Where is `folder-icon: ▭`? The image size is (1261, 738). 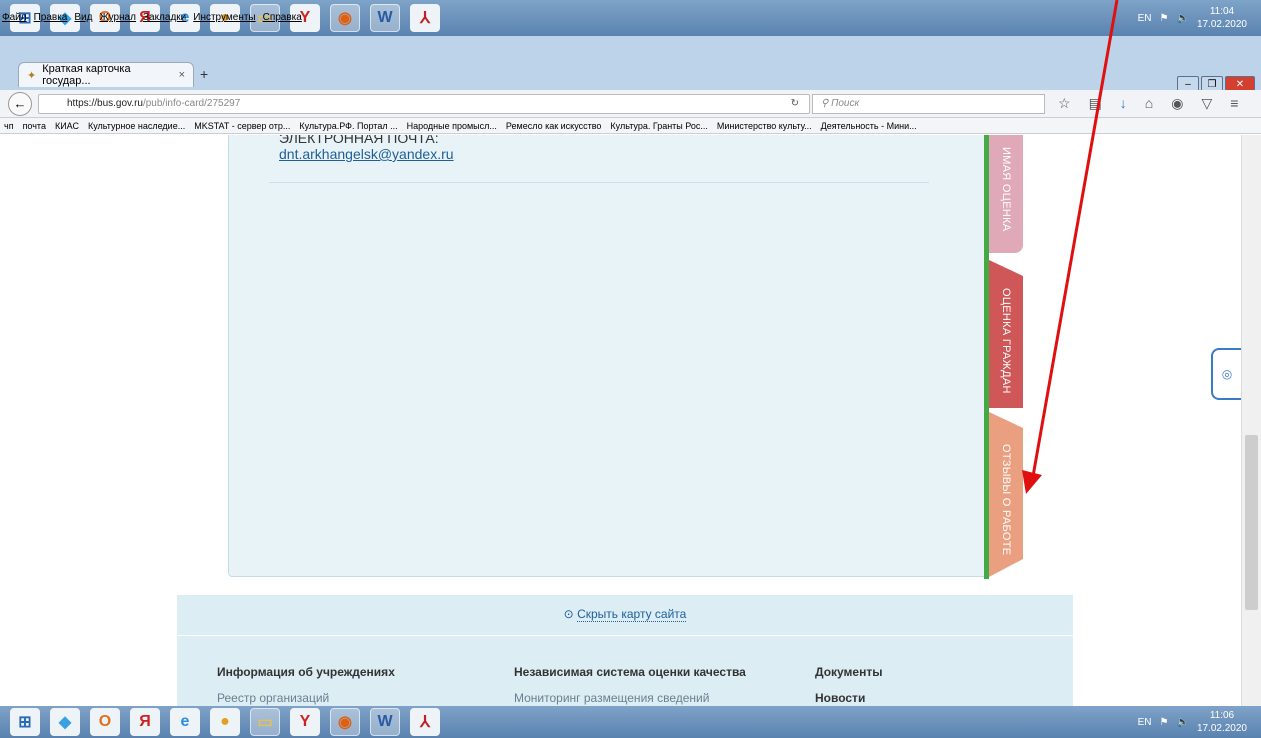
folder-icon: ▭ is located at coordinates (265, 722).